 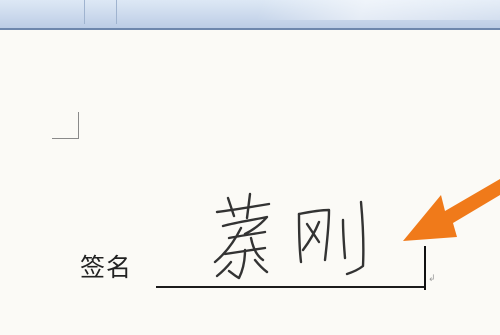 I want to click on orange-arrow-icon, so click(x=451, y=210).